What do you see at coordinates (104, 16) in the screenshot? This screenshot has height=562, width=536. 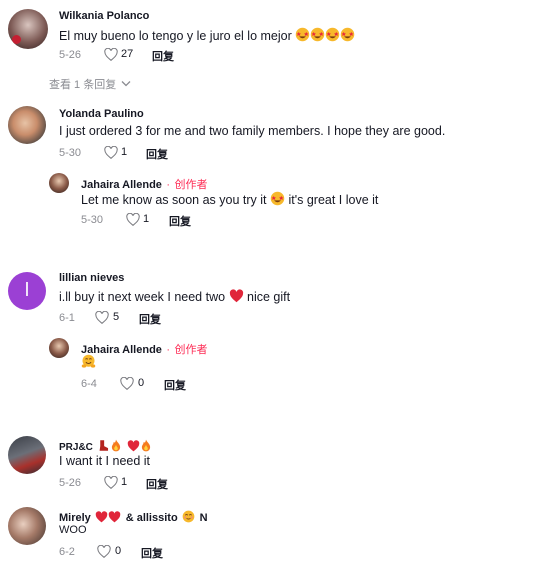 I see `comment-author: Wilkania Polanco` at bounding box center [104, 16].